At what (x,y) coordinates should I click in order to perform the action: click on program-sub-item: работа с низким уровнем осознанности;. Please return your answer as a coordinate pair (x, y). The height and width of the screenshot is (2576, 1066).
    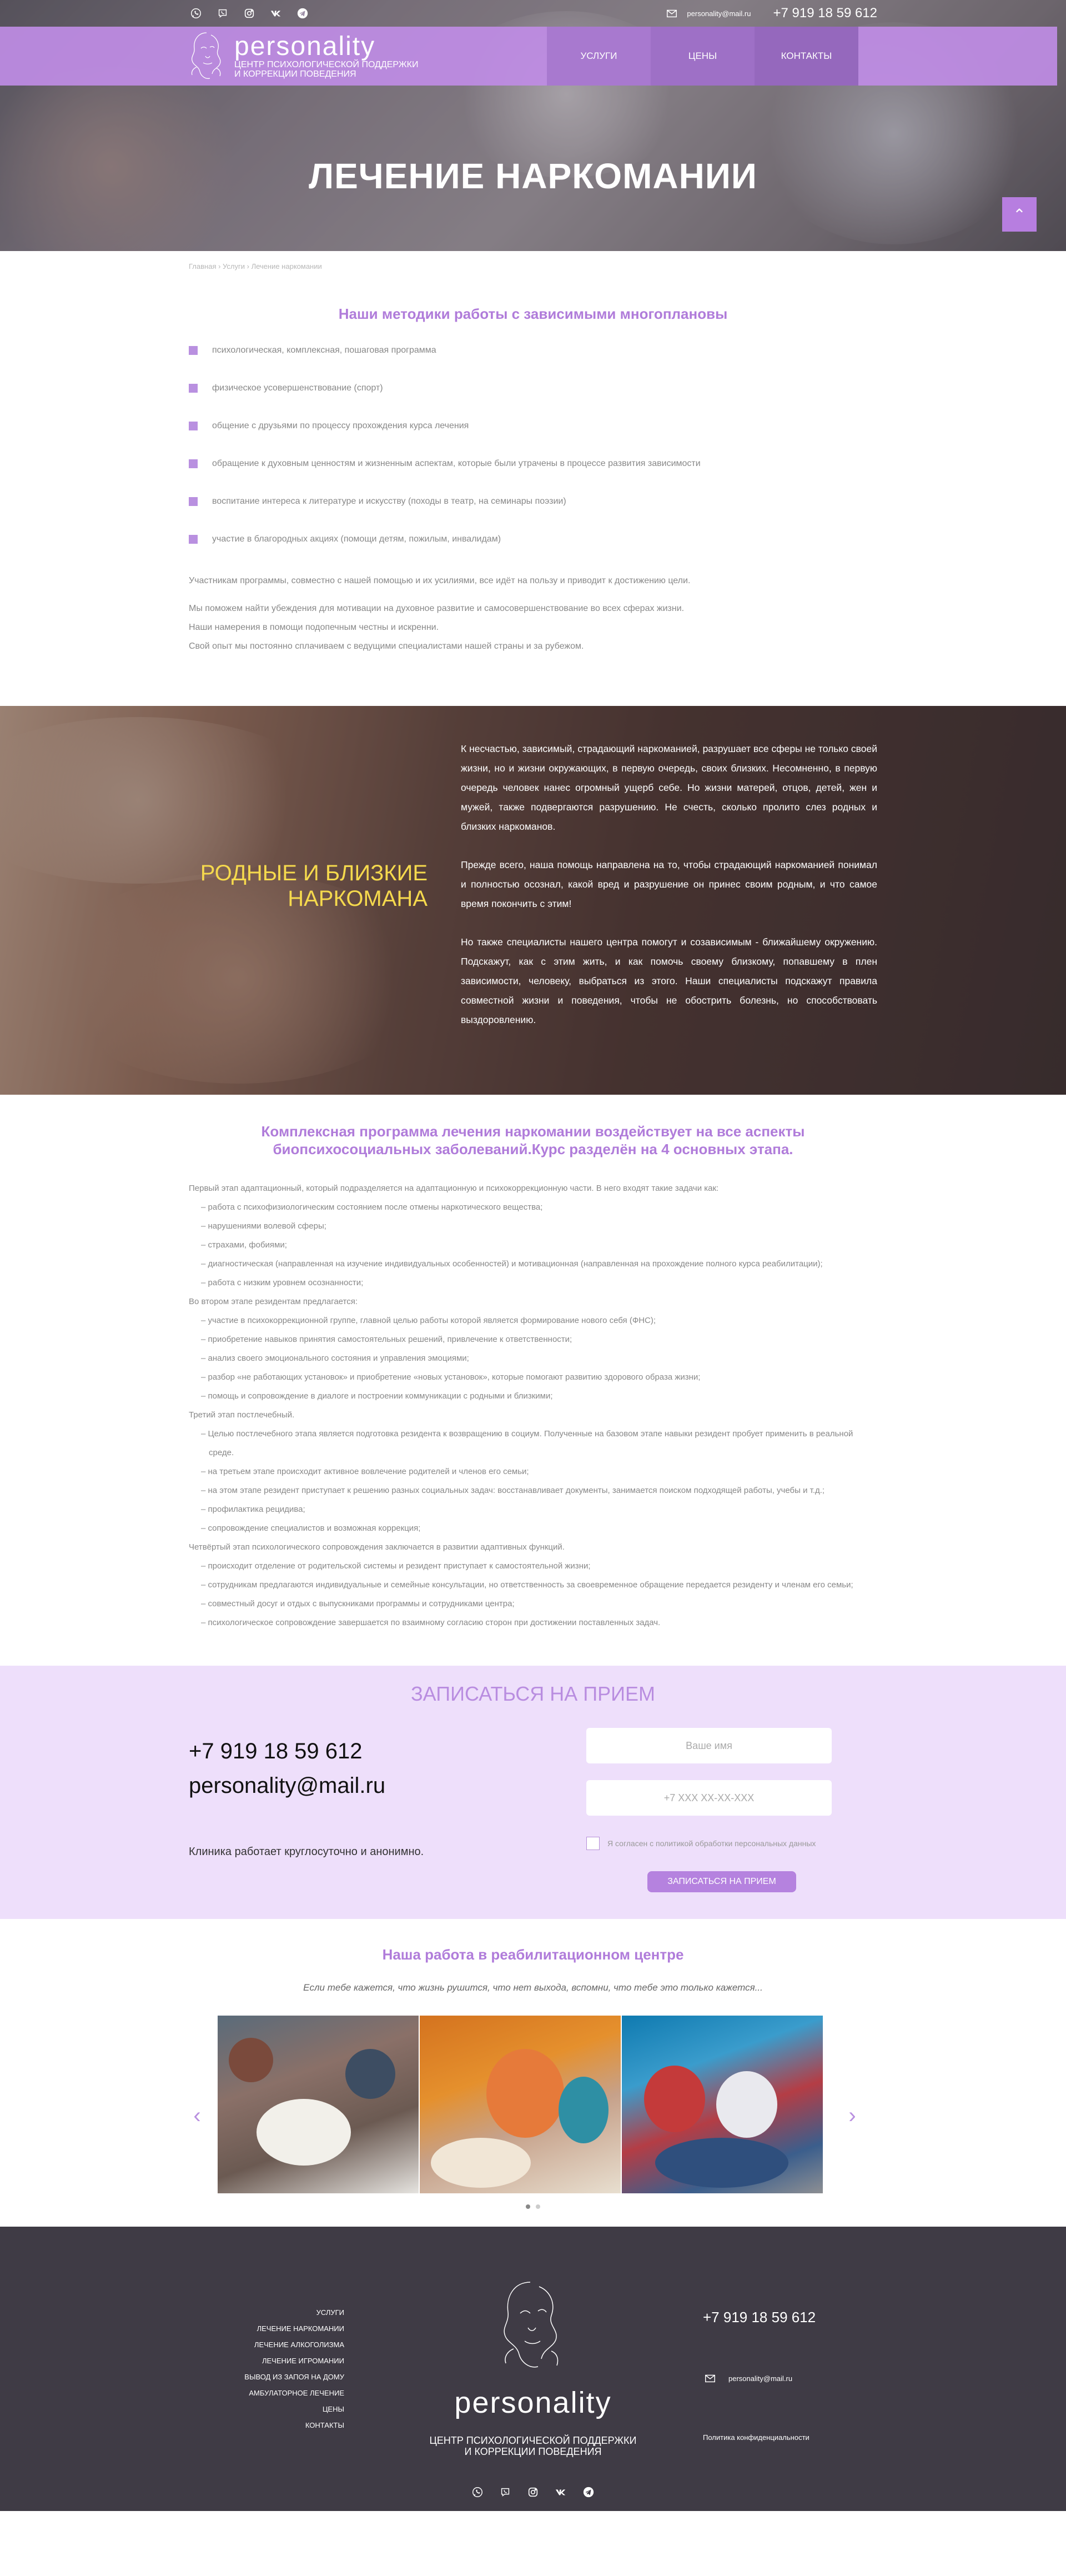
    Looking at the image, I should click on (533, 1283).